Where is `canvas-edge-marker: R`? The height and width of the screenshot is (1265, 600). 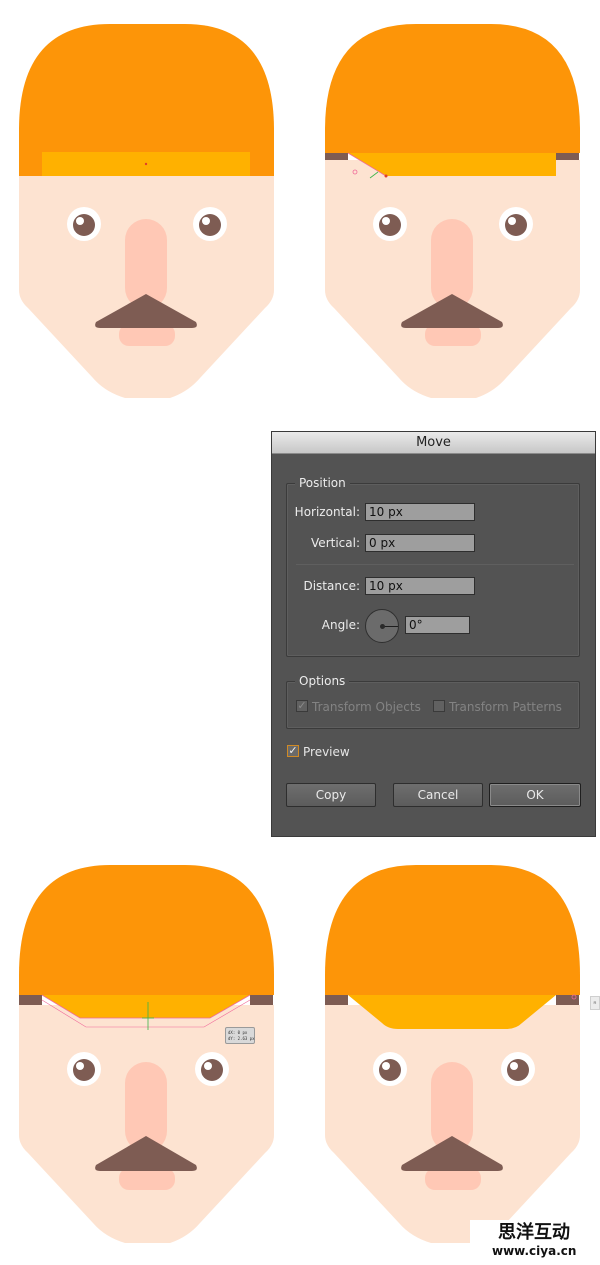 canvas-edge-marker: R is located at coordinates (595, 1003).